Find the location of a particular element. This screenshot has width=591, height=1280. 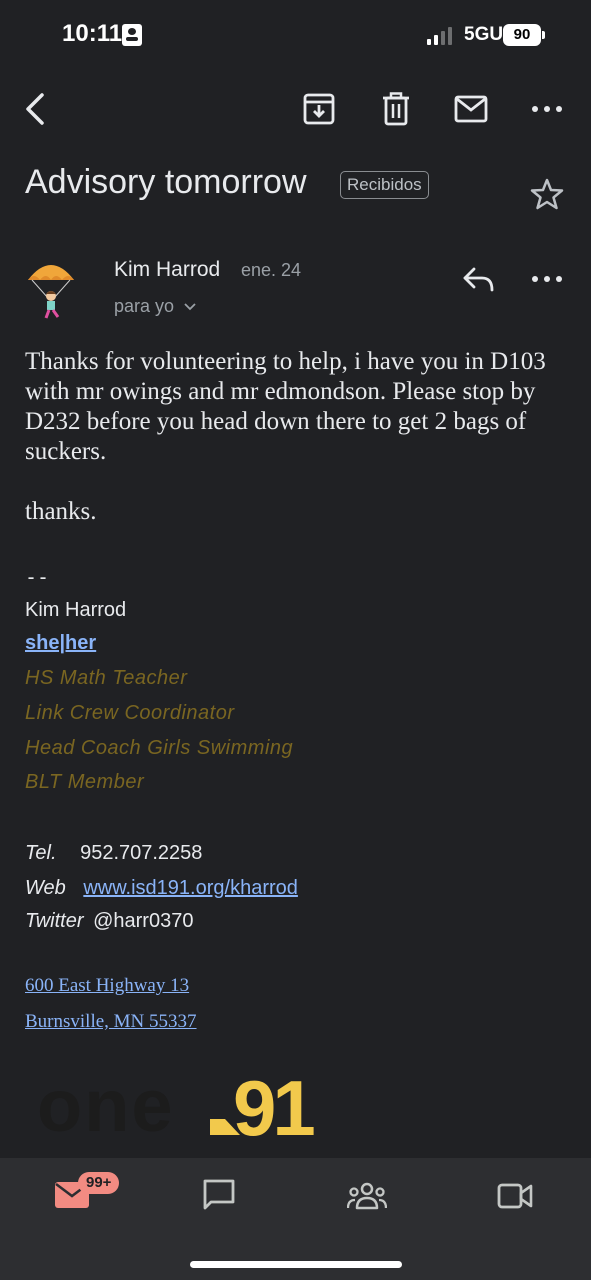

more-options-icon is located at coordinates (547, 109).